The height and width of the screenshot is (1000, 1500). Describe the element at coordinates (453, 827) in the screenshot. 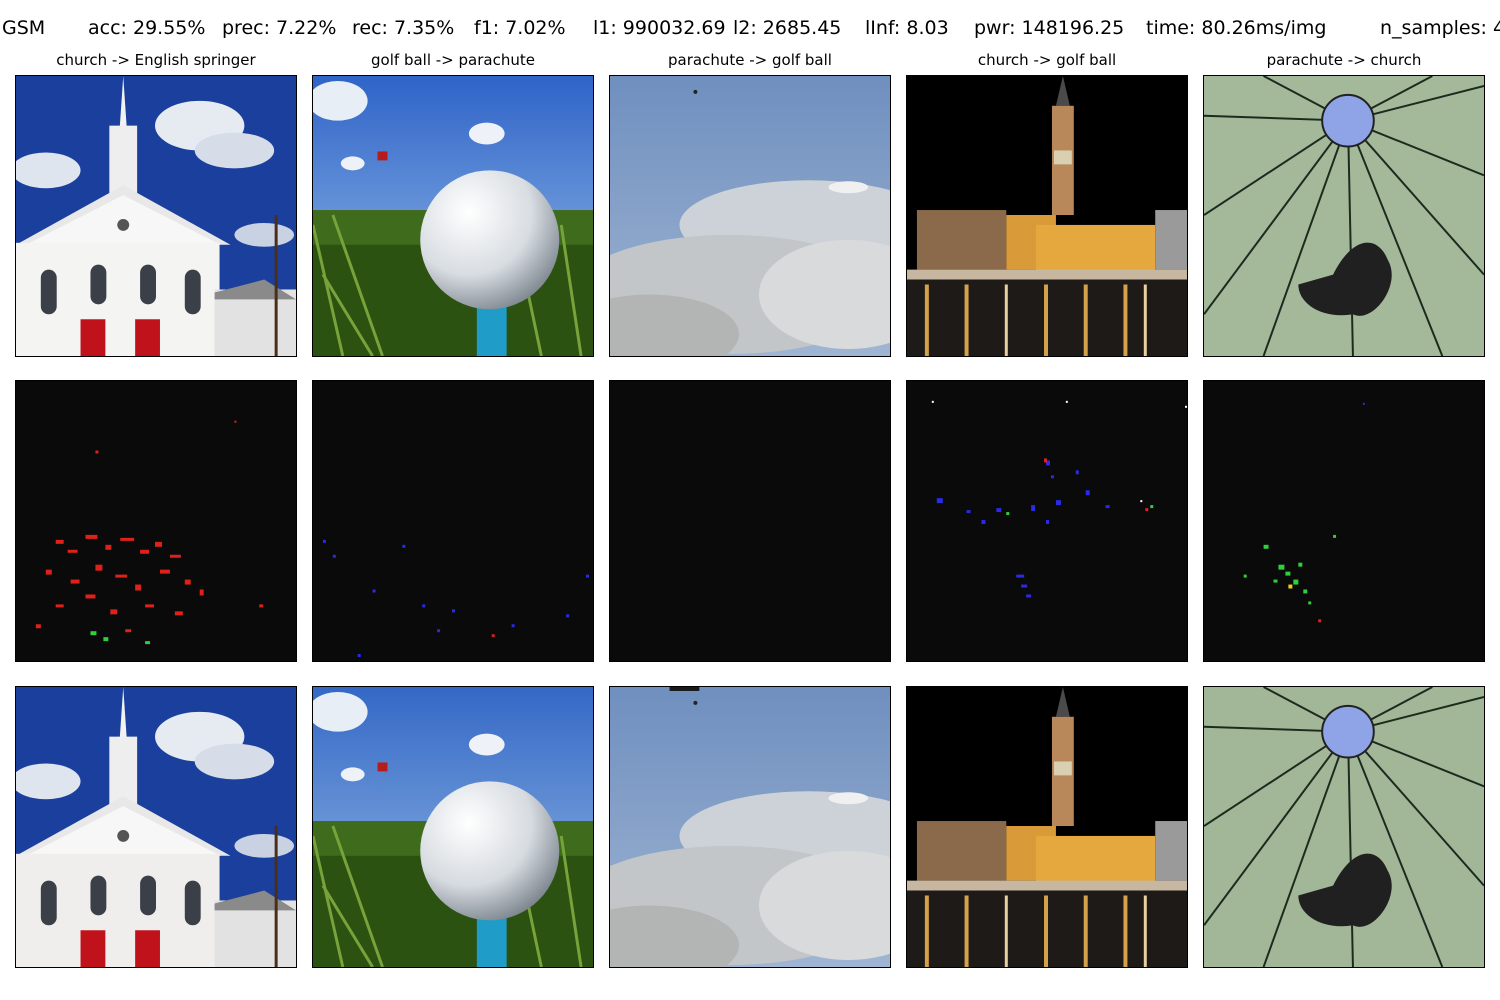

I see `adversarial-image-golf-ball` at that location.